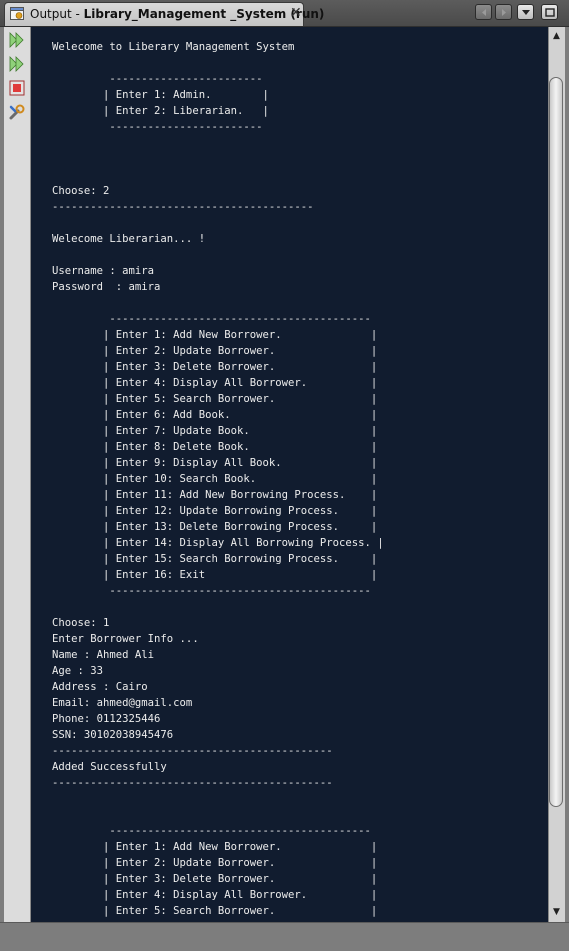  What do you see at coordinates (215, 447) in the screenshot?
I see `console-line: | Enter 8: Delete Book. |` at bounding box center [215, 447].